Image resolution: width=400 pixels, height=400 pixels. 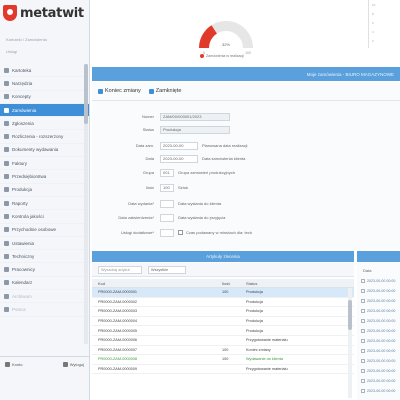 What do you see at coordinates (6, 150) in the screenshot?
I see `doc-icon` at bounding box center [6, 150].